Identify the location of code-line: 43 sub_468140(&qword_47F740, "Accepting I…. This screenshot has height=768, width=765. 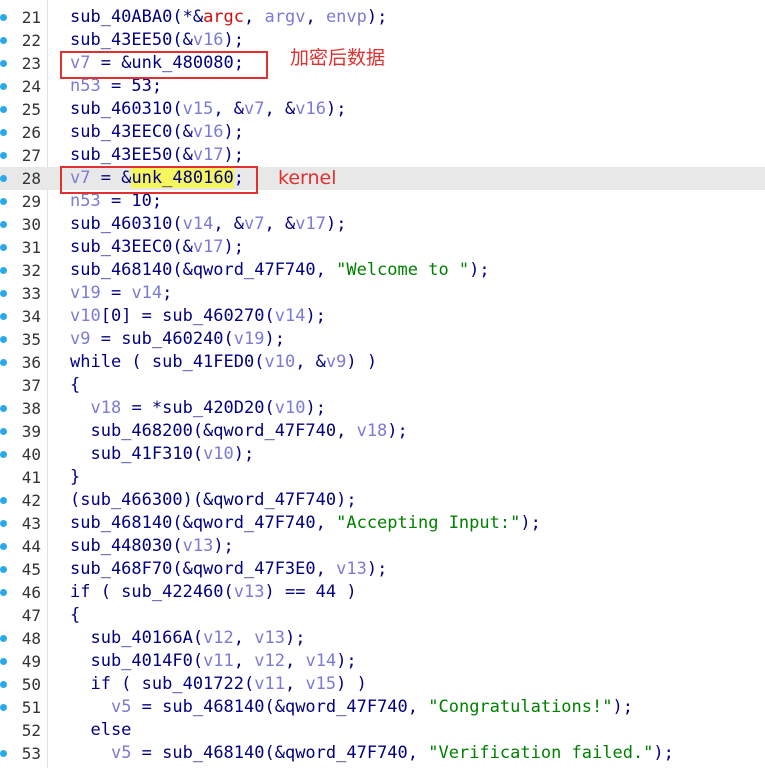
(382, 523).